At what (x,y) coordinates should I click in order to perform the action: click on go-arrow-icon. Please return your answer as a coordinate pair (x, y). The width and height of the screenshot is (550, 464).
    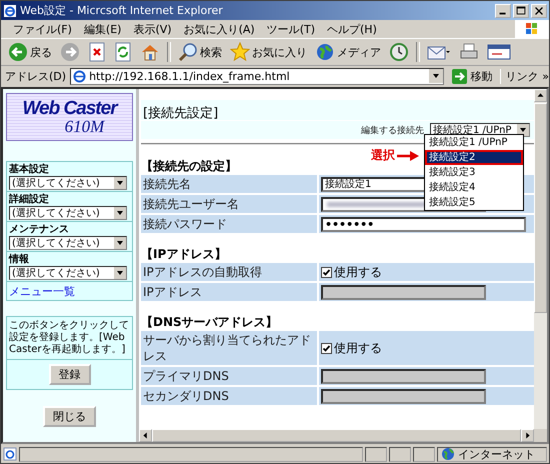
    Looking at the image, I should click on (460, 76).